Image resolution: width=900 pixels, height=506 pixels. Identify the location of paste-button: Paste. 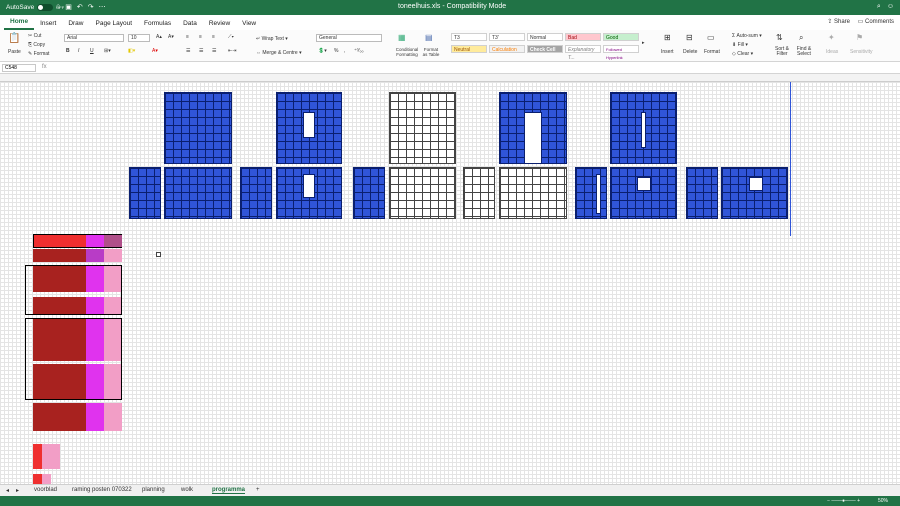
(14, 52).